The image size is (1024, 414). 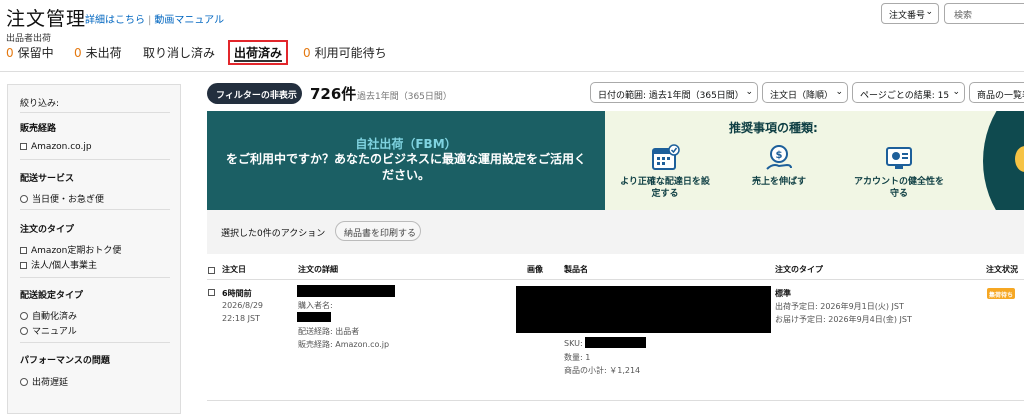 What do you see at coordinates (512, 71) in the screenshot?
I see `tabs-divider` at bounding box center [512, 71].